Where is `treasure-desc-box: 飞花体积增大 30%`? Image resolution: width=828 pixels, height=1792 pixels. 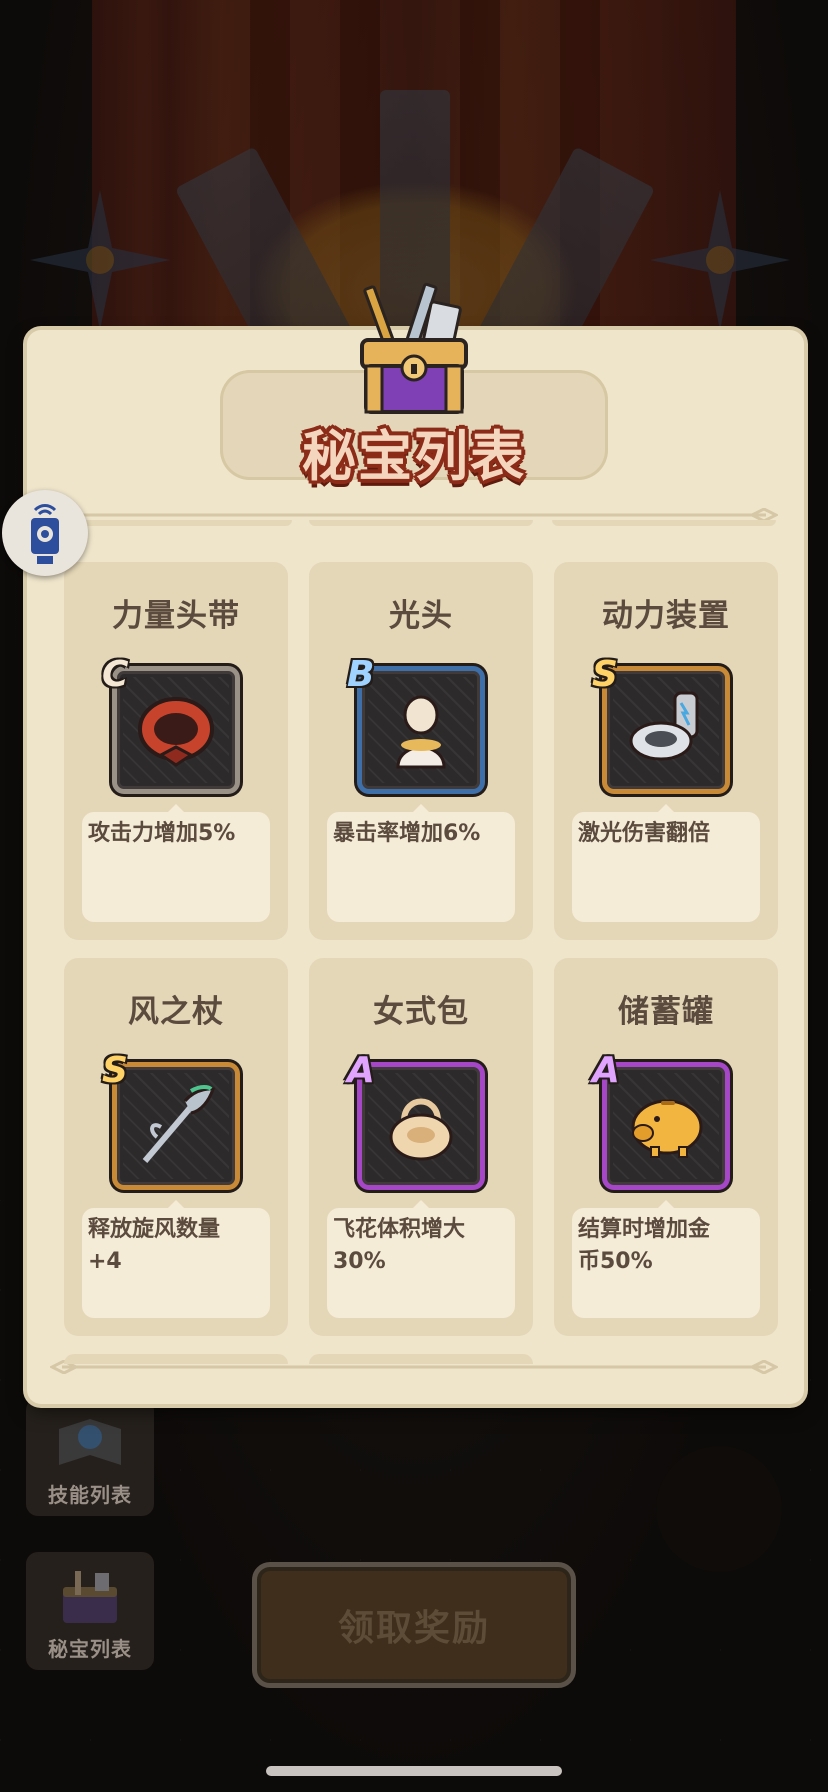
treasure-desc-box: 飞花体积增大 30% is located at coordinates (421, 1259).